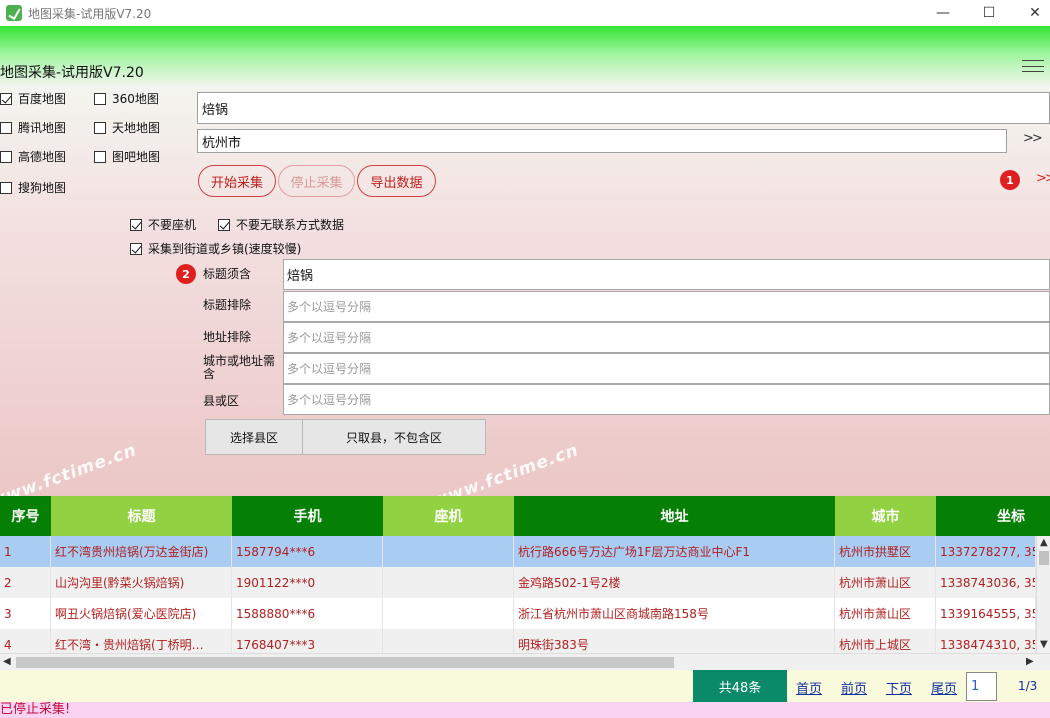 The height and width of the screenshot is (718, 1050). Describe the element at coordinates (172, 225) in the screenshot. I see `option-label: 不要座机` at that location.